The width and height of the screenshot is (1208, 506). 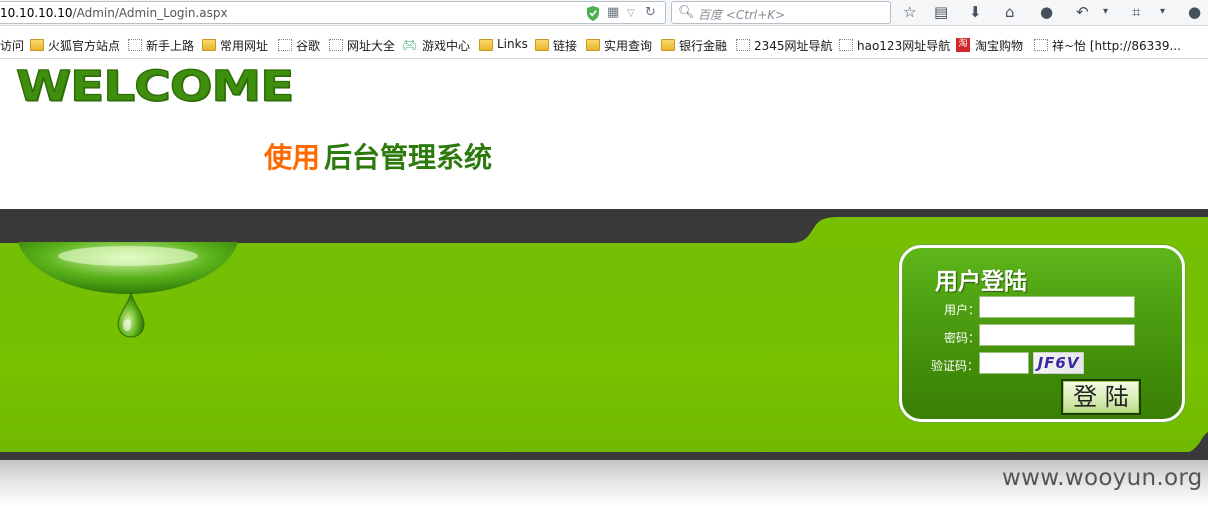 I want to click on watermark: www.wooyun.org, so click(x=1102, y=478).